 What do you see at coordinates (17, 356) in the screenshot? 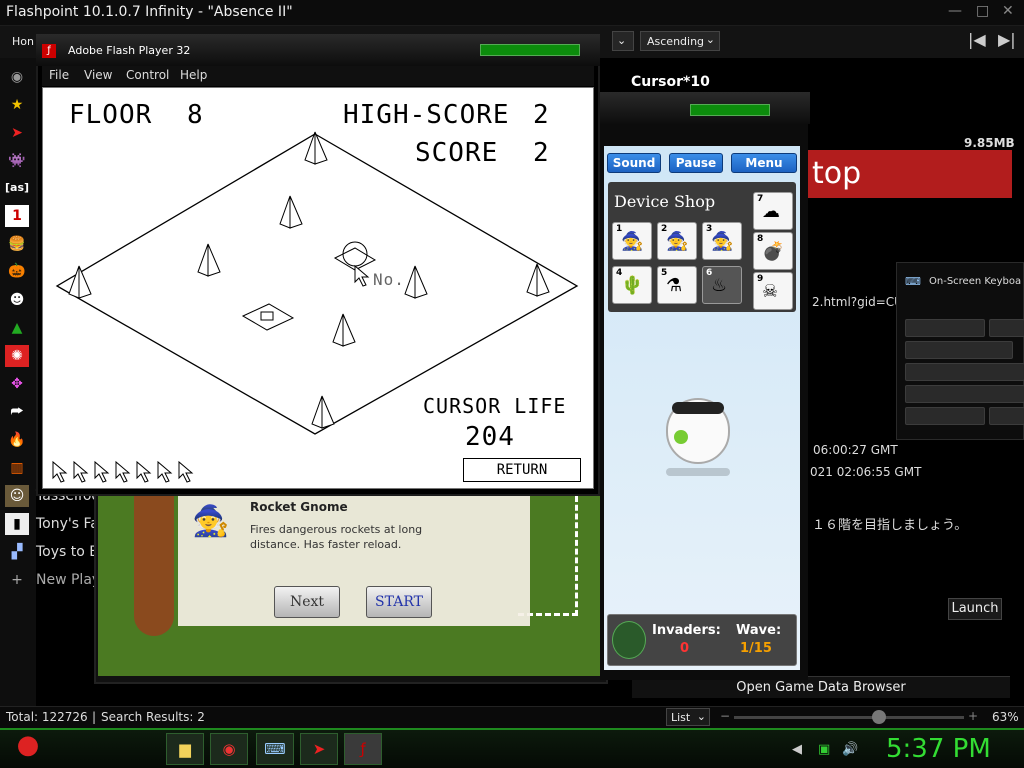
I see `badge-icon: ✺` at bounding box center [17, 356].